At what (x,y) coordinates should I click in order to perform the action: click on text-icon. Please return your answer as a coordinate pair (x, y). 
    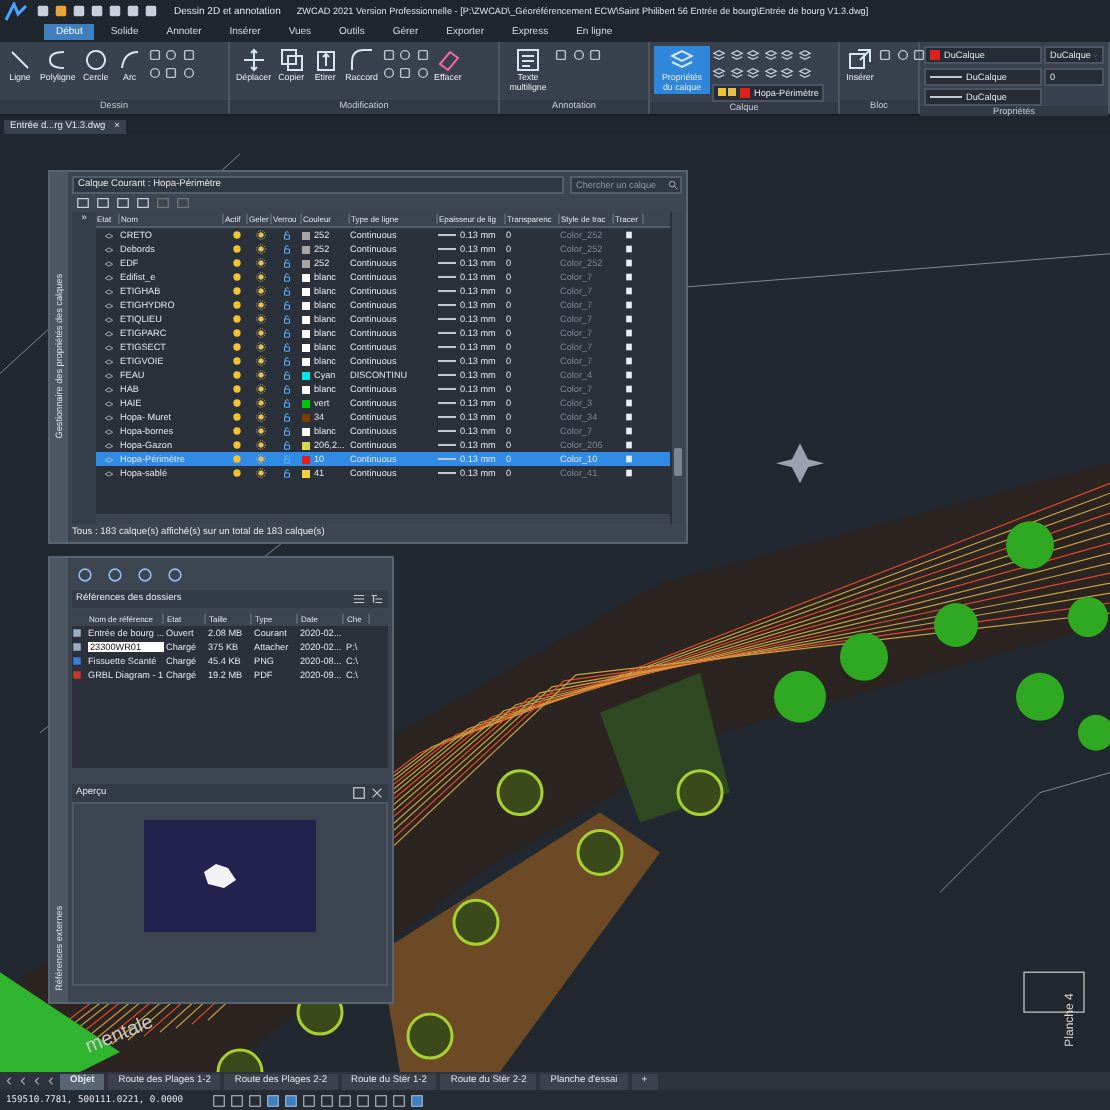
    Looking at the image, I should click on (528, 60).